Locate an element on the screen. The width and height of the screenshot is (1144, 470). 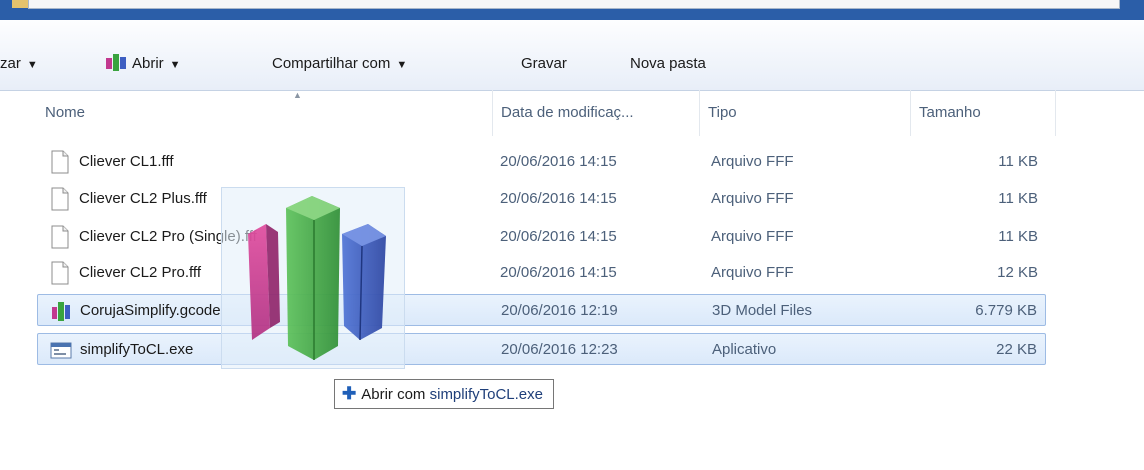
new-folder-button: Nova pasta is located at coordinates (668, 64).